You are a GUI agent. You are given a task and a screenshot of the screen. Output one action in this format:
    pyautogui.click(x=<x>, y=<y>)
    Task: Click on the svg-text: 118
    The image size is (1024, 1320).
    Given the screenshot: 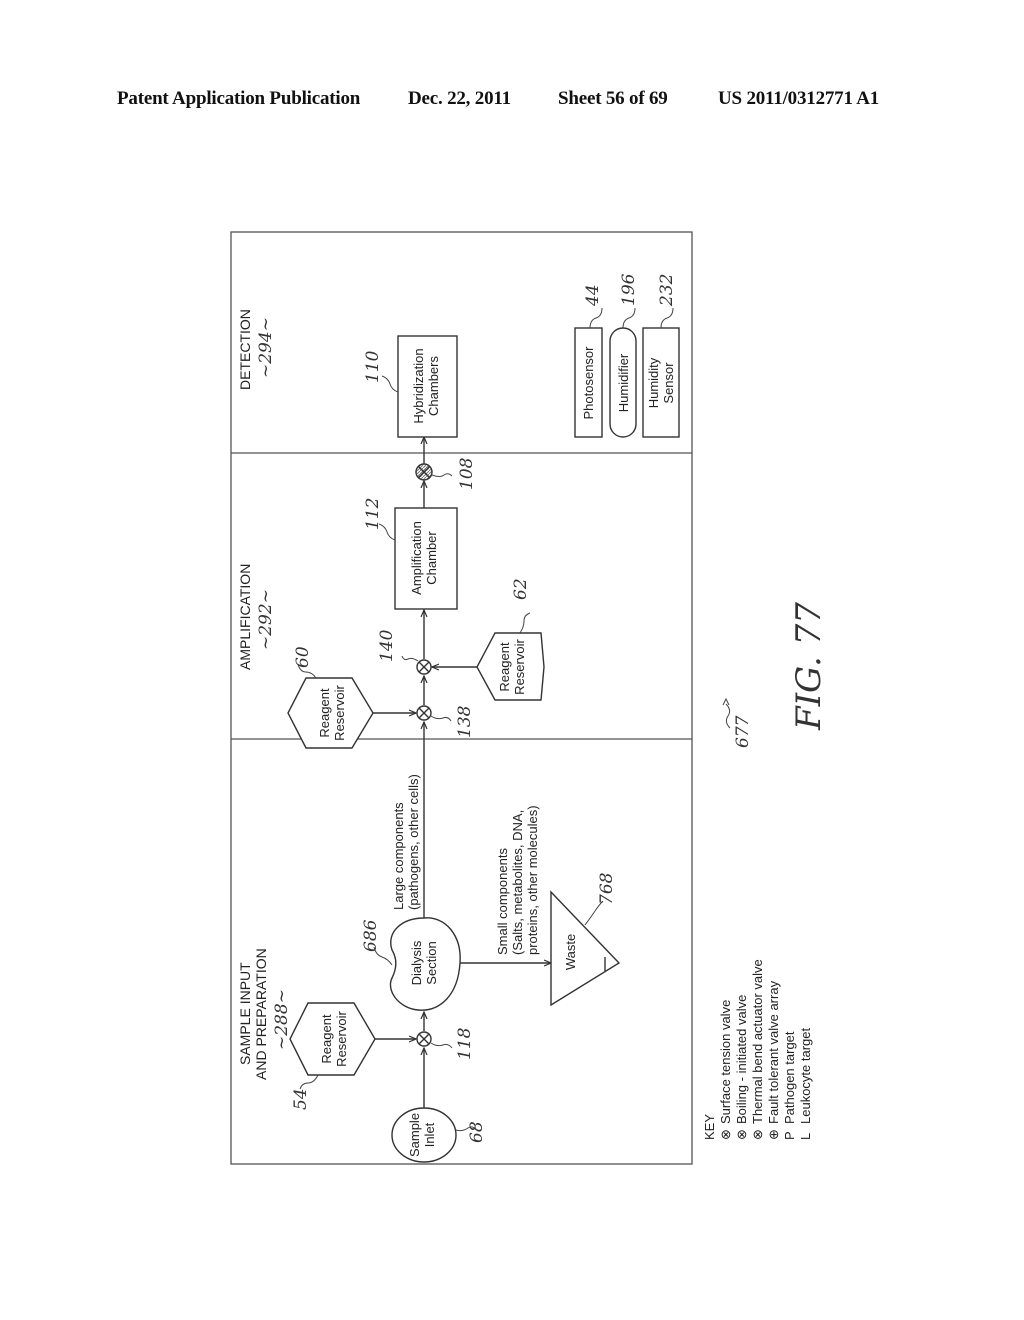 What is the action you would take?
    pyautogui.click(x=465, y=1043)
    